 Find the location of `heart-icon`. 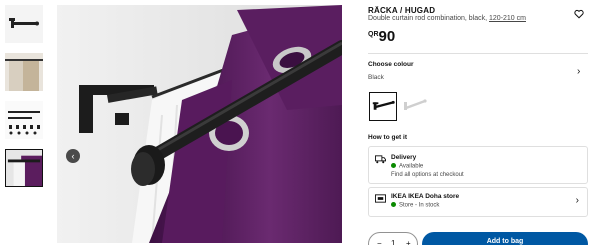

heart-icon is located at coordinates (579, 14).